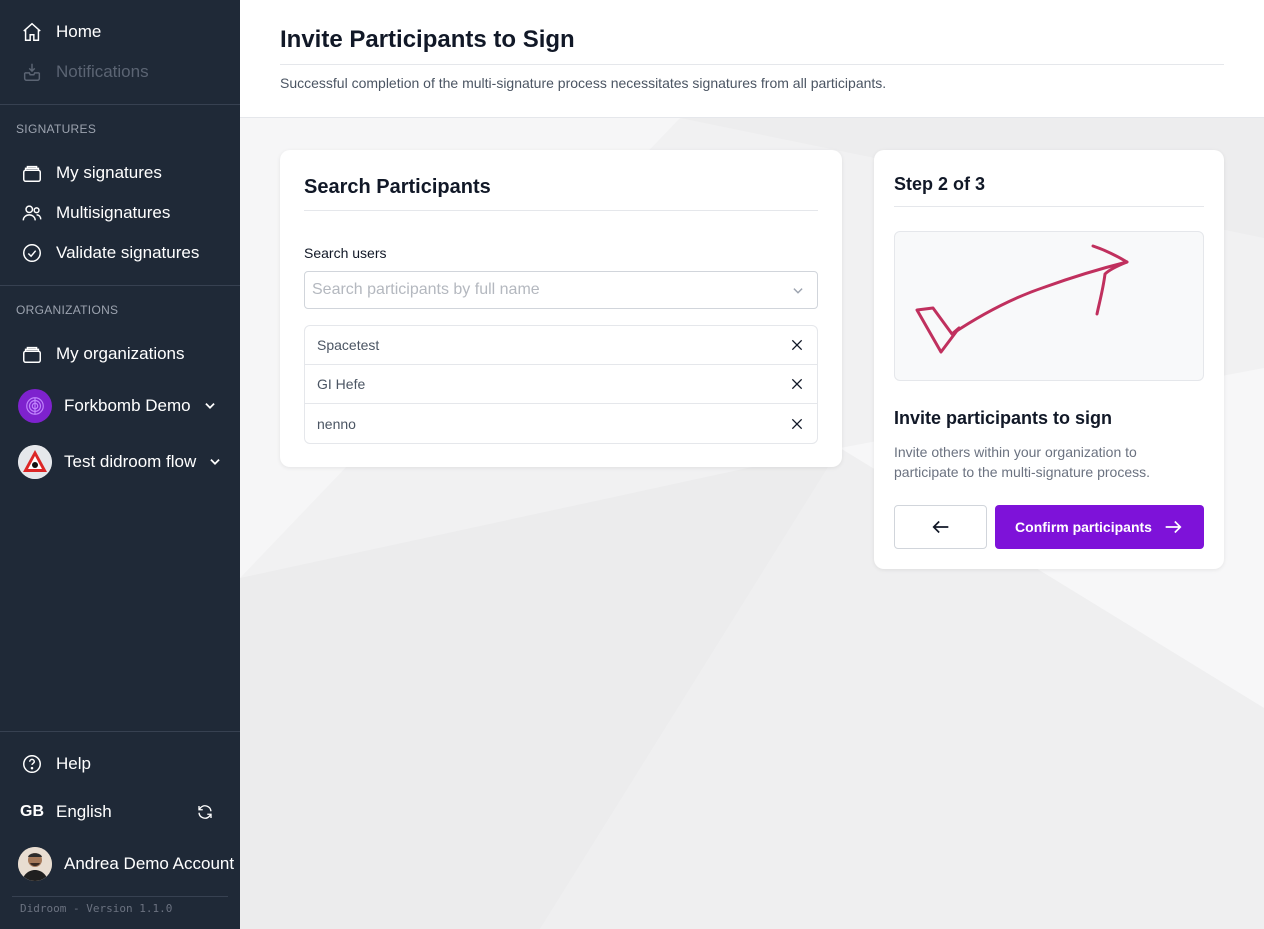  Describe the element at coordinates (79, 31) in the screenshot. I see `nav-home-label: Home` at that location.